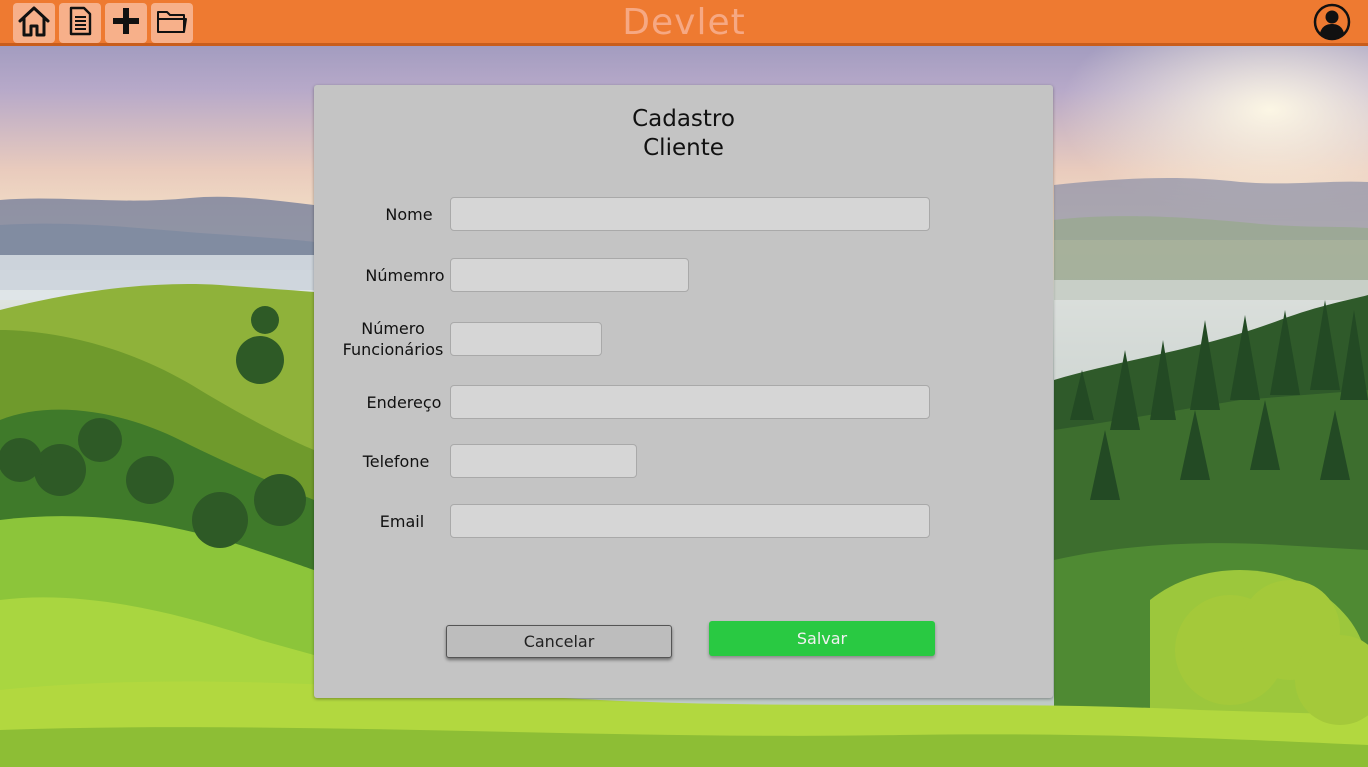 This screenshot has width=1368, height=767. I want to click on home-button, so click(34, 23).